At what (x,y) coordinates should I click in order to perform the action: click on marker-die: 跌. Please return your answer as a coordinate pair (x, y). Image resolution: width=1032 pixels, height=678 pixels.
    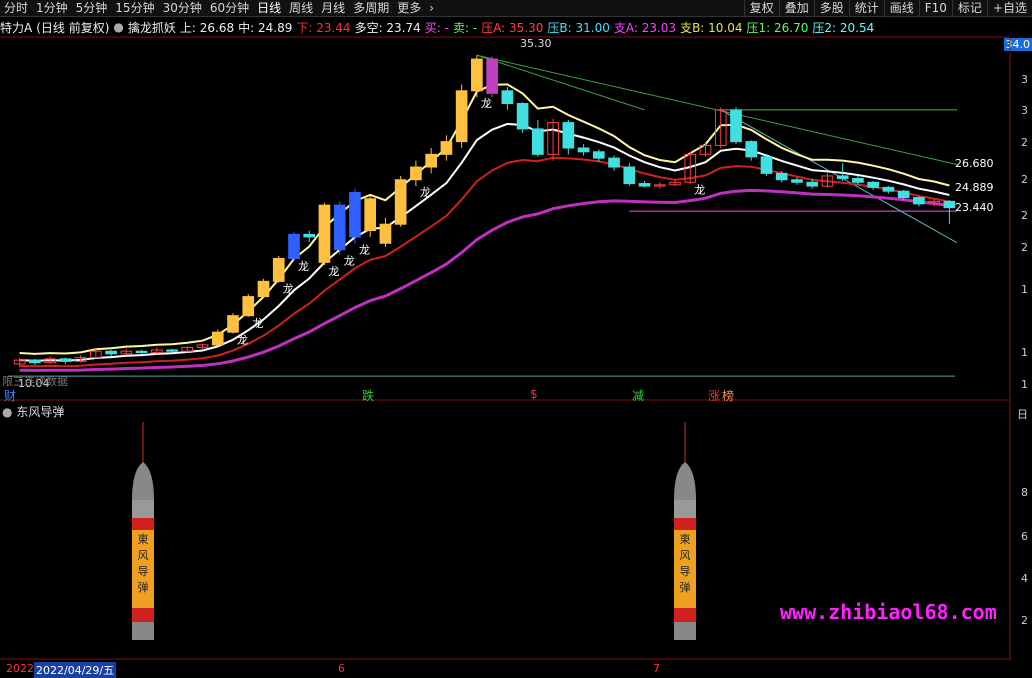
    Looking at the image, I should click on (368, 396).